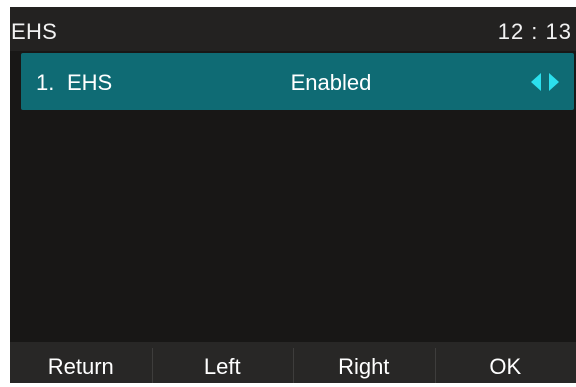  What do you see at coordinates (34, 31) in the screenshot?
I see `page-title: EHS` at bounding box center [34, 31].